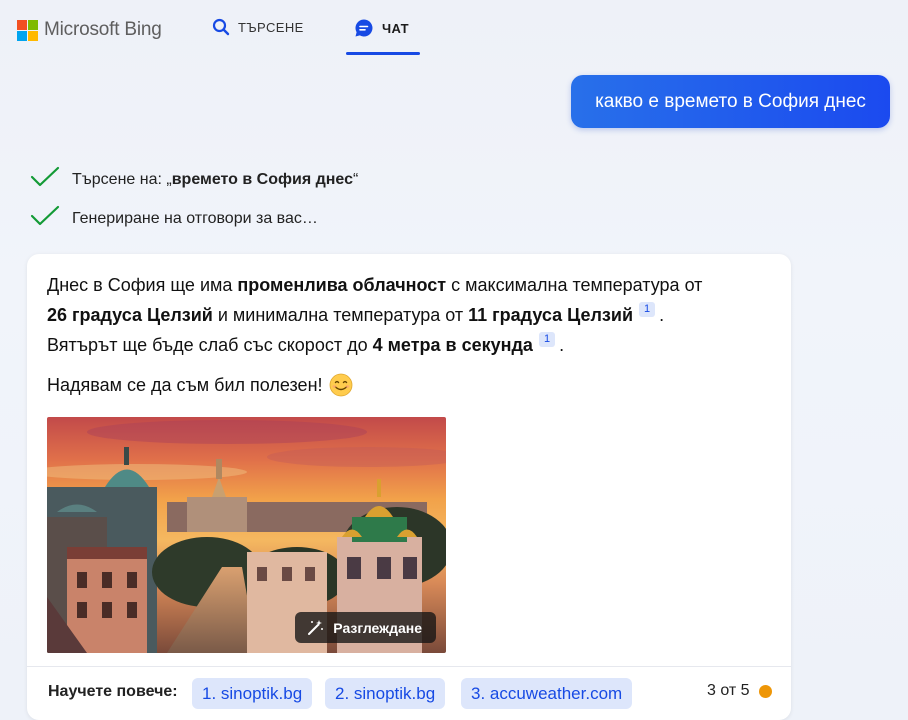  What do you see at coordinates (185, 384) in the screenshot?
I see `closing-text: Надявам се да съм бил полезен!` at bounding box center [185, 384].